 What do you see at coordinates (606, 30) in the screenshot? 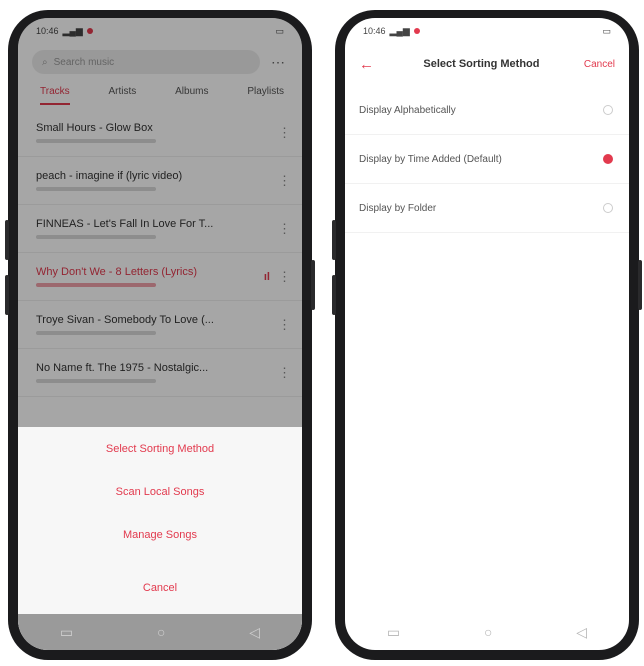
I see `battery-icon: ▭` at bounding box center [606, 30].